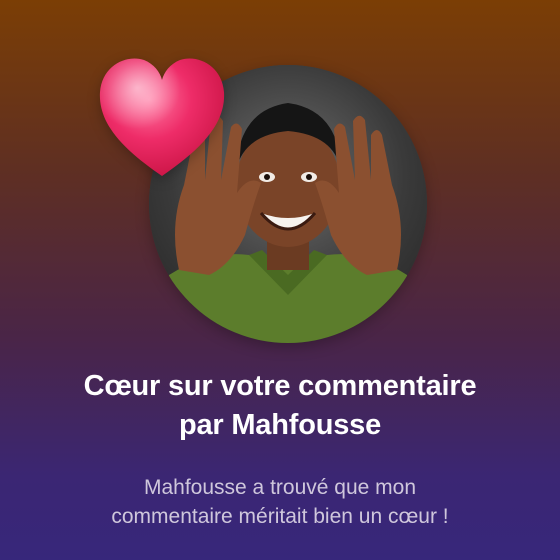  What do you see at coordinates (280, 406) in the screenshot?
I see `notification-title: Cœur sur votre commentaire par Mahfousse` at bounding box center [280, 406].